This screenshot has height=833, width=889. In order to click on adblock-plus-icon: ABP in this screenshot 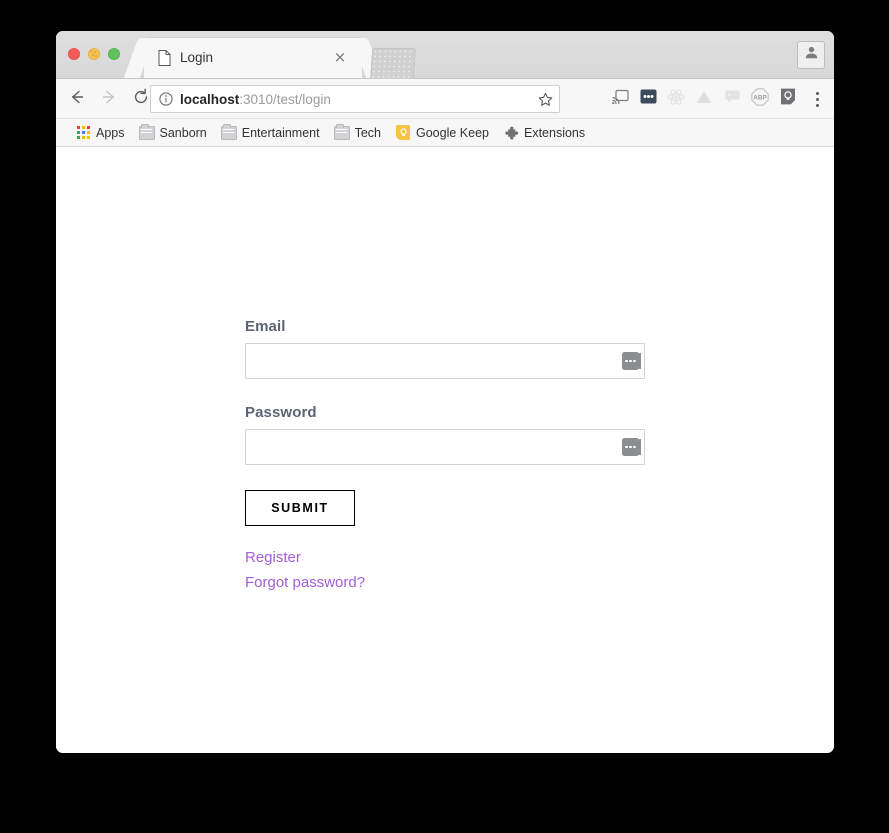, I will do `click(760, 99)`.